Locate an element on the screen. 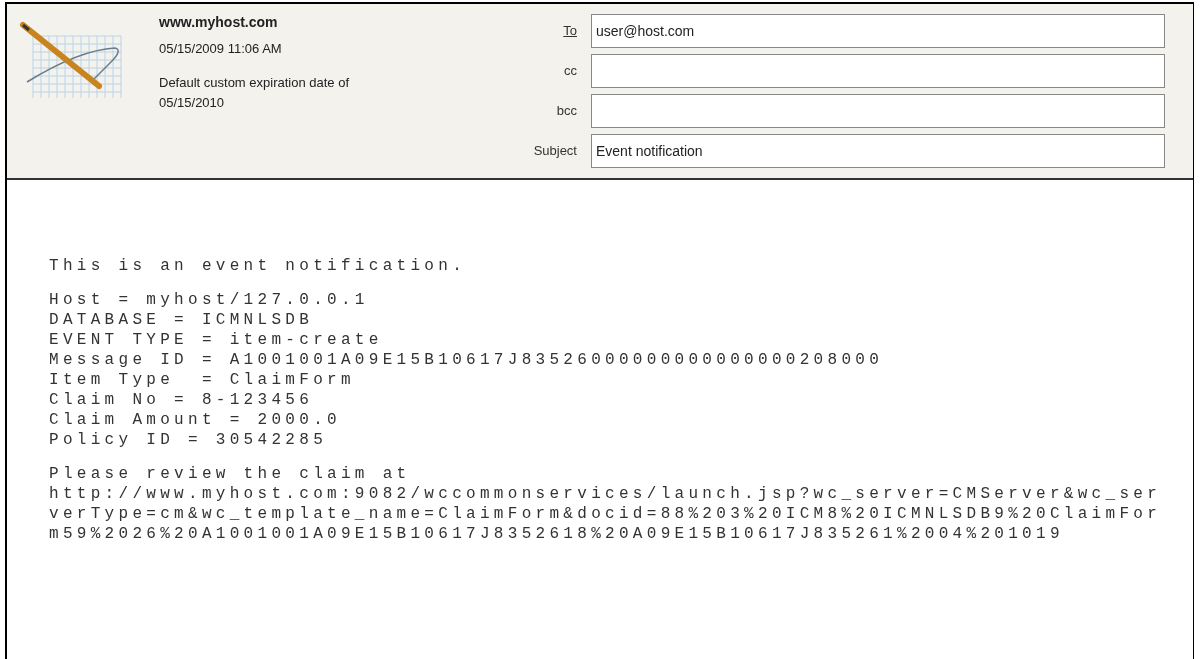  date-text: 05/15/2009 11:06 AM is located at coordinates (221, 49).